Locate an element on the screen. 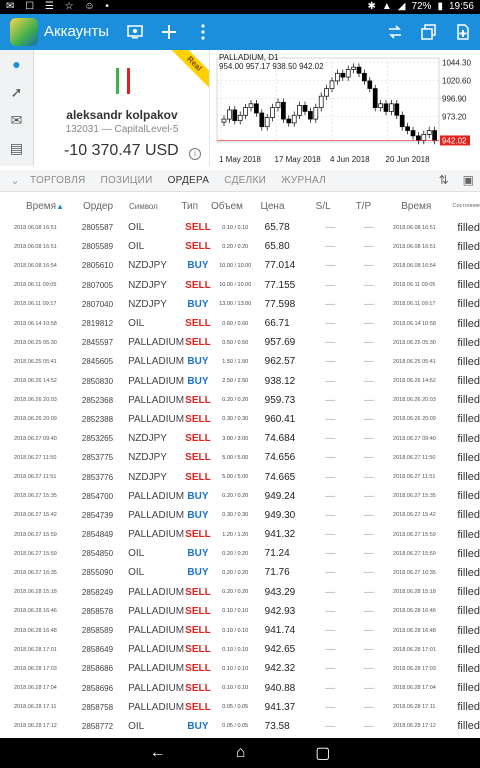 The width and height of the screenshot is (480, 768). header-price: Цена is located at coordinates (274, 206).